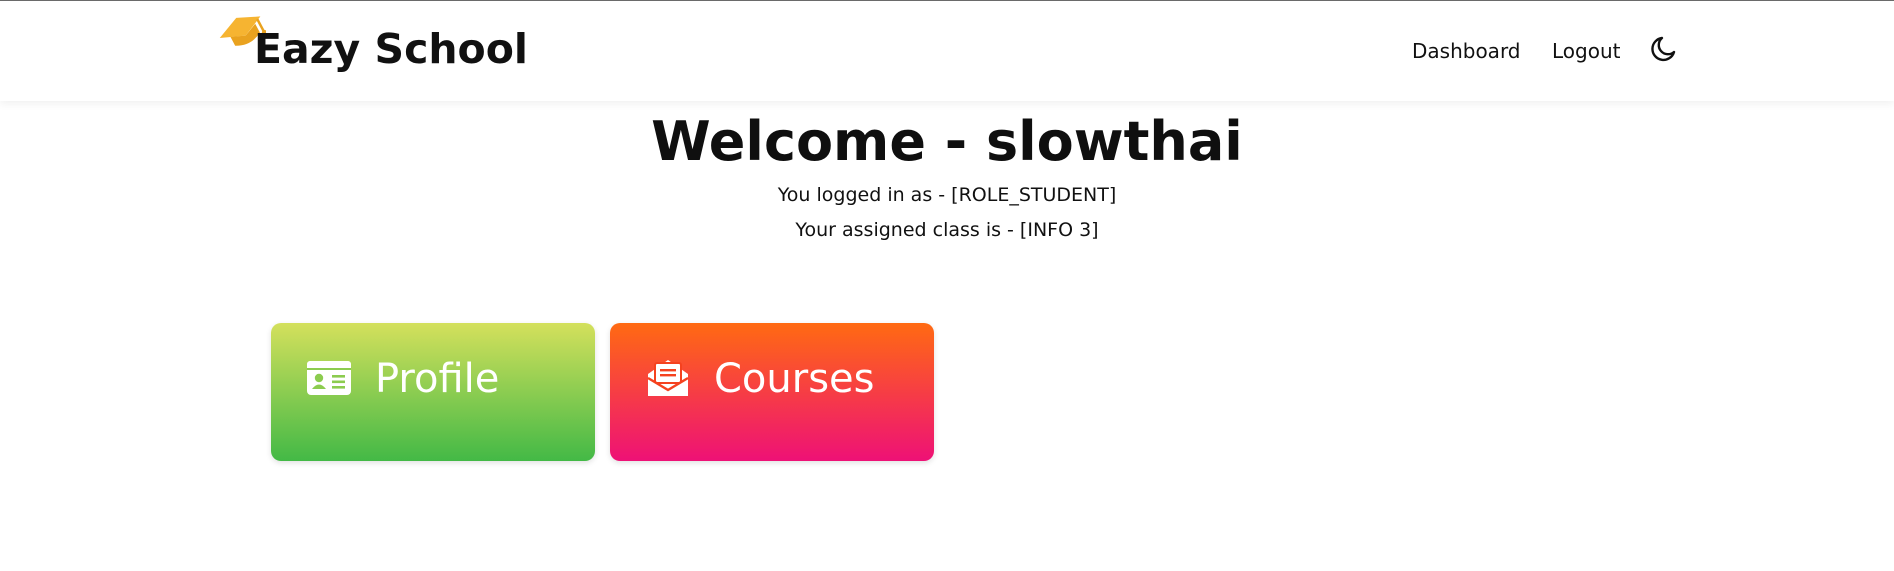 This screenshot has width=1894, height=571. I want to click on welcome-heading: Welcome - slowthai, so click(947, 141).